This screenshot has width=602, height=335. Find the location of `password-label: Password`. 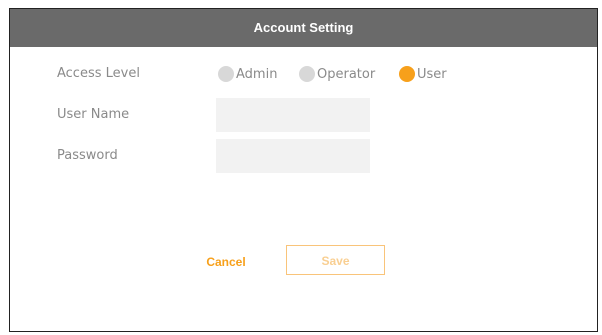

password-label: Password is located at coordinates (87, 155).